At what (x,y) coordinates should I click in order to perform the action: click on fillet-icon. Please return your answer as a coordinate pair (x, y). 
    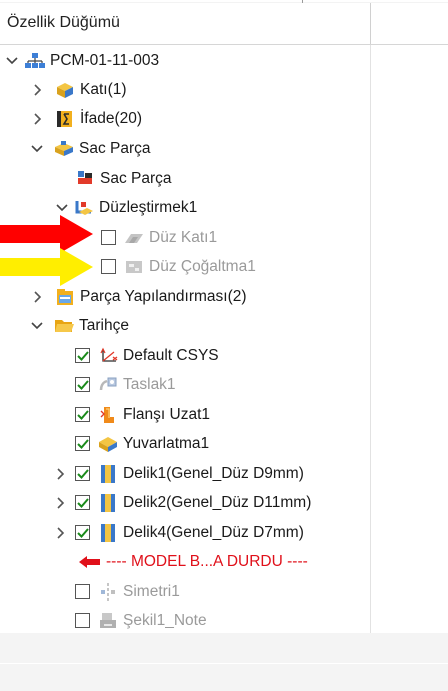
    Looking at the image, I should click on (108, 444).